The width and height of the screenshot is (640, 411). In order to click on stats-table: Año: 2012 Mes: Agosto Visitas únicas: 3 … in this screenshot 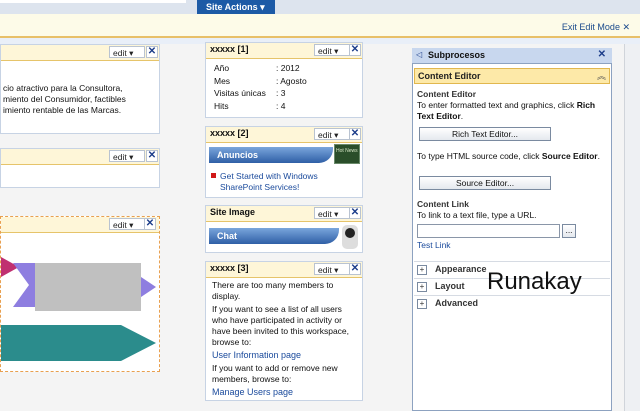, I will do `click(260, 87)`.